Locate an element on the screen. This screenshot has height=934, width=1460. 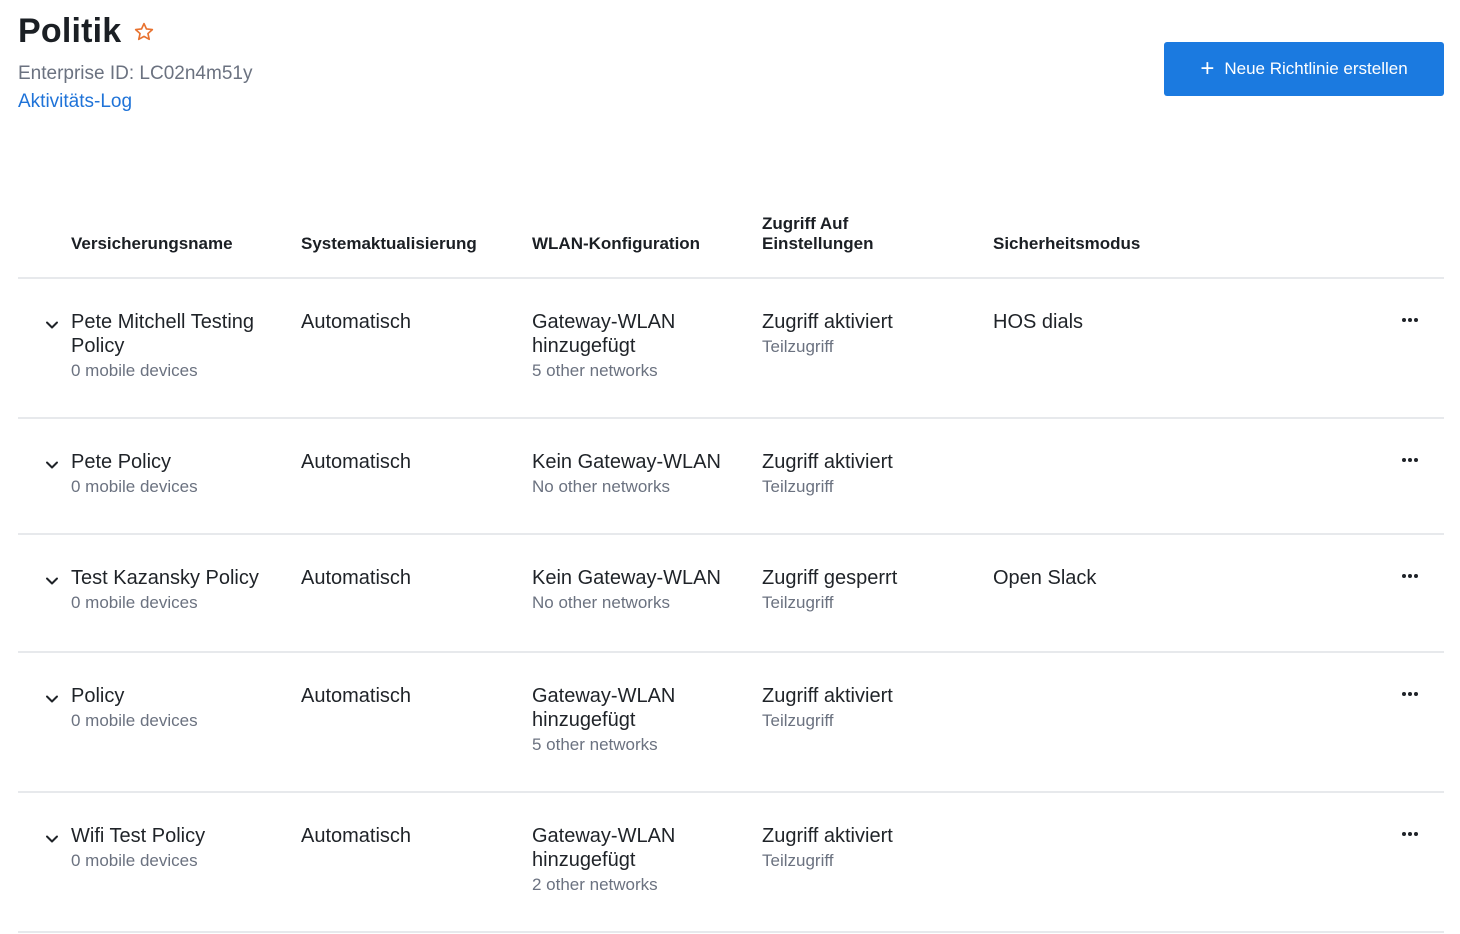
policy-name-cell: Test Kazansky Policy 0 mobile devices is located at coordinates (178, 590).